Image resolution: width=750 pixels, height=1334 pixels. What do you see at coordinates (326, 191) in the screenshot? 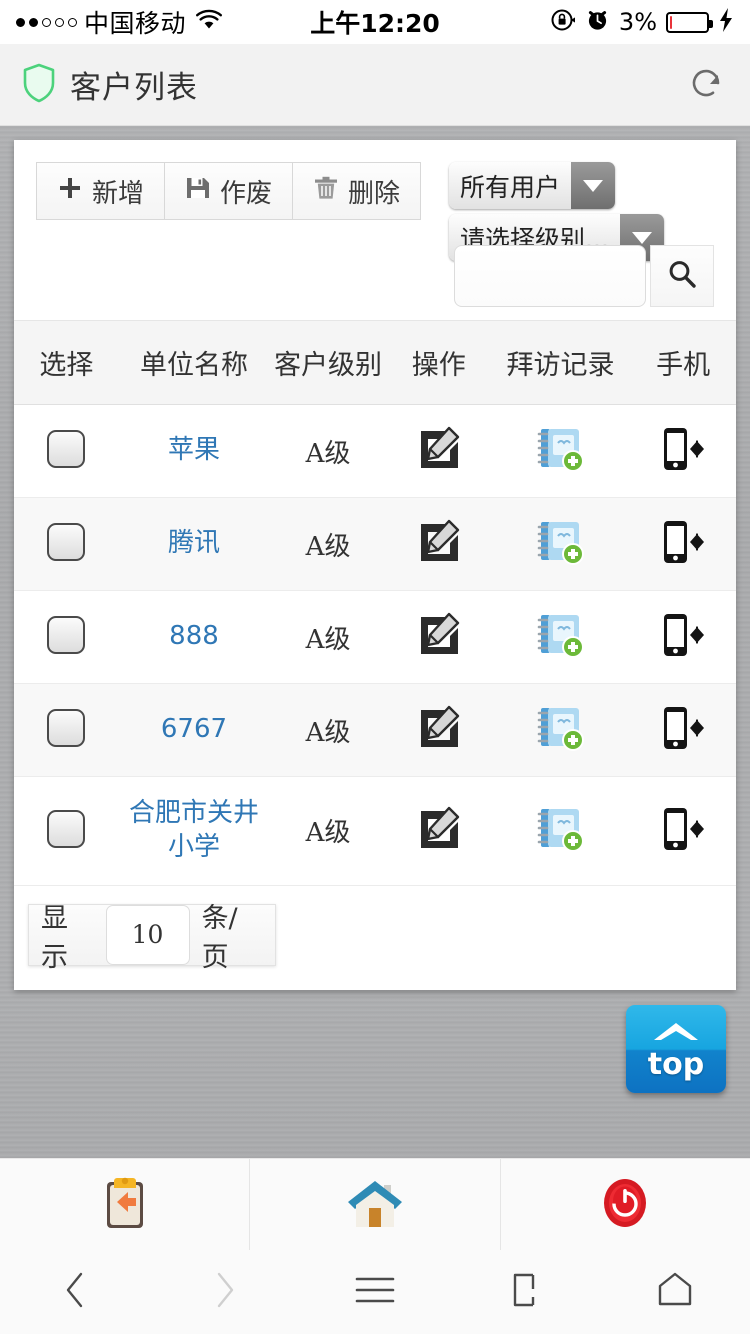
I see `trash-icon` at bounding box center [326, 191].